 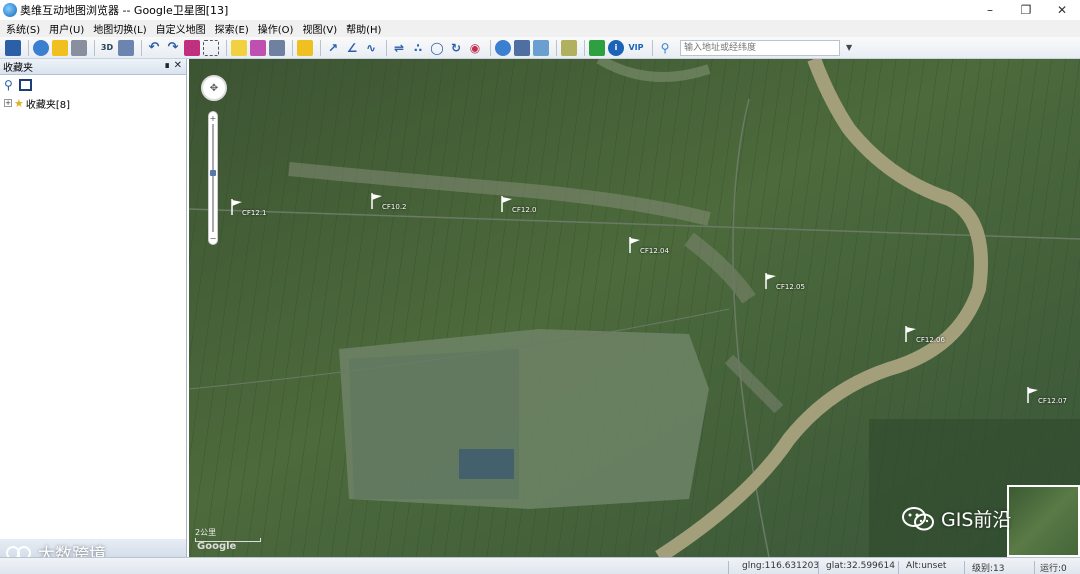 What do you see at coordinates (418, 48) in the screenshot?
I see `points-icon: ∴` at bounding box center [418, 48].